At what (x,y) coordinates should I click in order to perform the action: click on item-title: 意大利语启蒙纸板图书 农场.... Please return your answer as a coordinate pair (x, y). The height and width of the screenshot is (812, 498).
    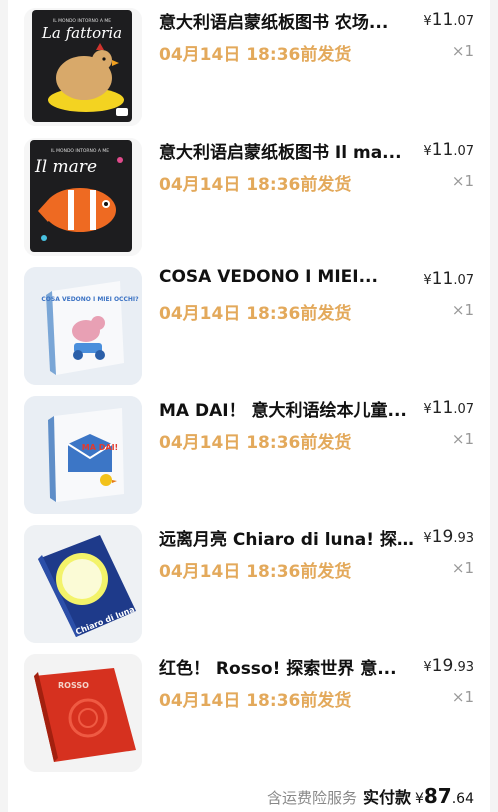
    Looking at the image, I should click on (274, 23).